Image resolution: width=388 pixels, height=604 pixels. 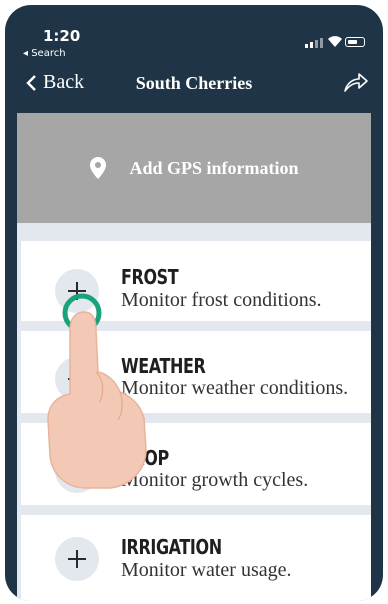 I want to click on battery-icon, so click(x=355, y=42).